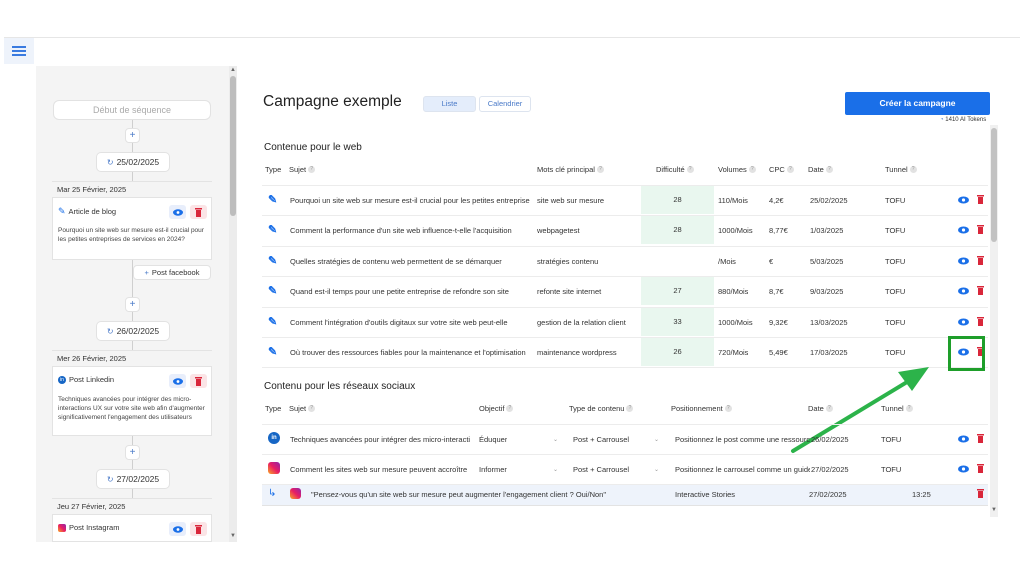 Image resolution: width=1024 pixels, height=576 pixels. I want to click on column-header: Date?, so click(820, 408).